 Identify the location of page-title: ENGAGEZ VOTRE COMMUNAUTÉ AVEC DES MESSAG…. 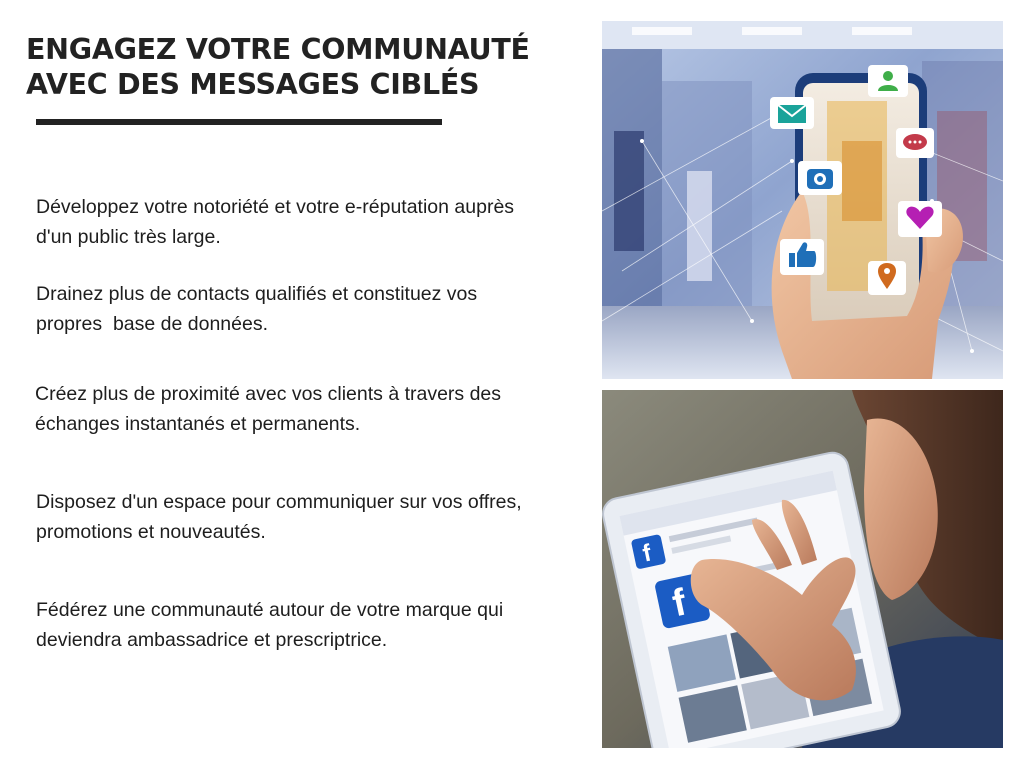
(306, 67).